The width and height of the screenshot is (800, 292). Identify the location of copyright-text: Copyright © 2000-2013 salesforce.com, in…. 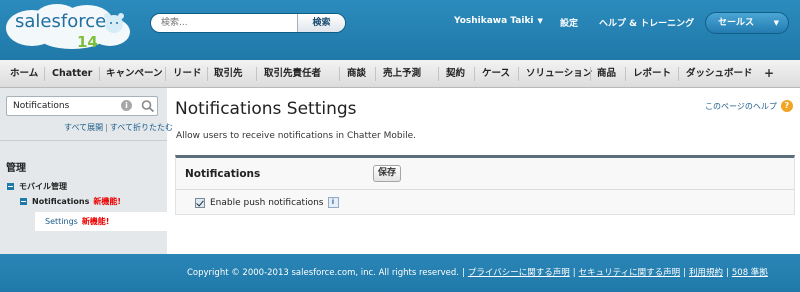
(323, 273).